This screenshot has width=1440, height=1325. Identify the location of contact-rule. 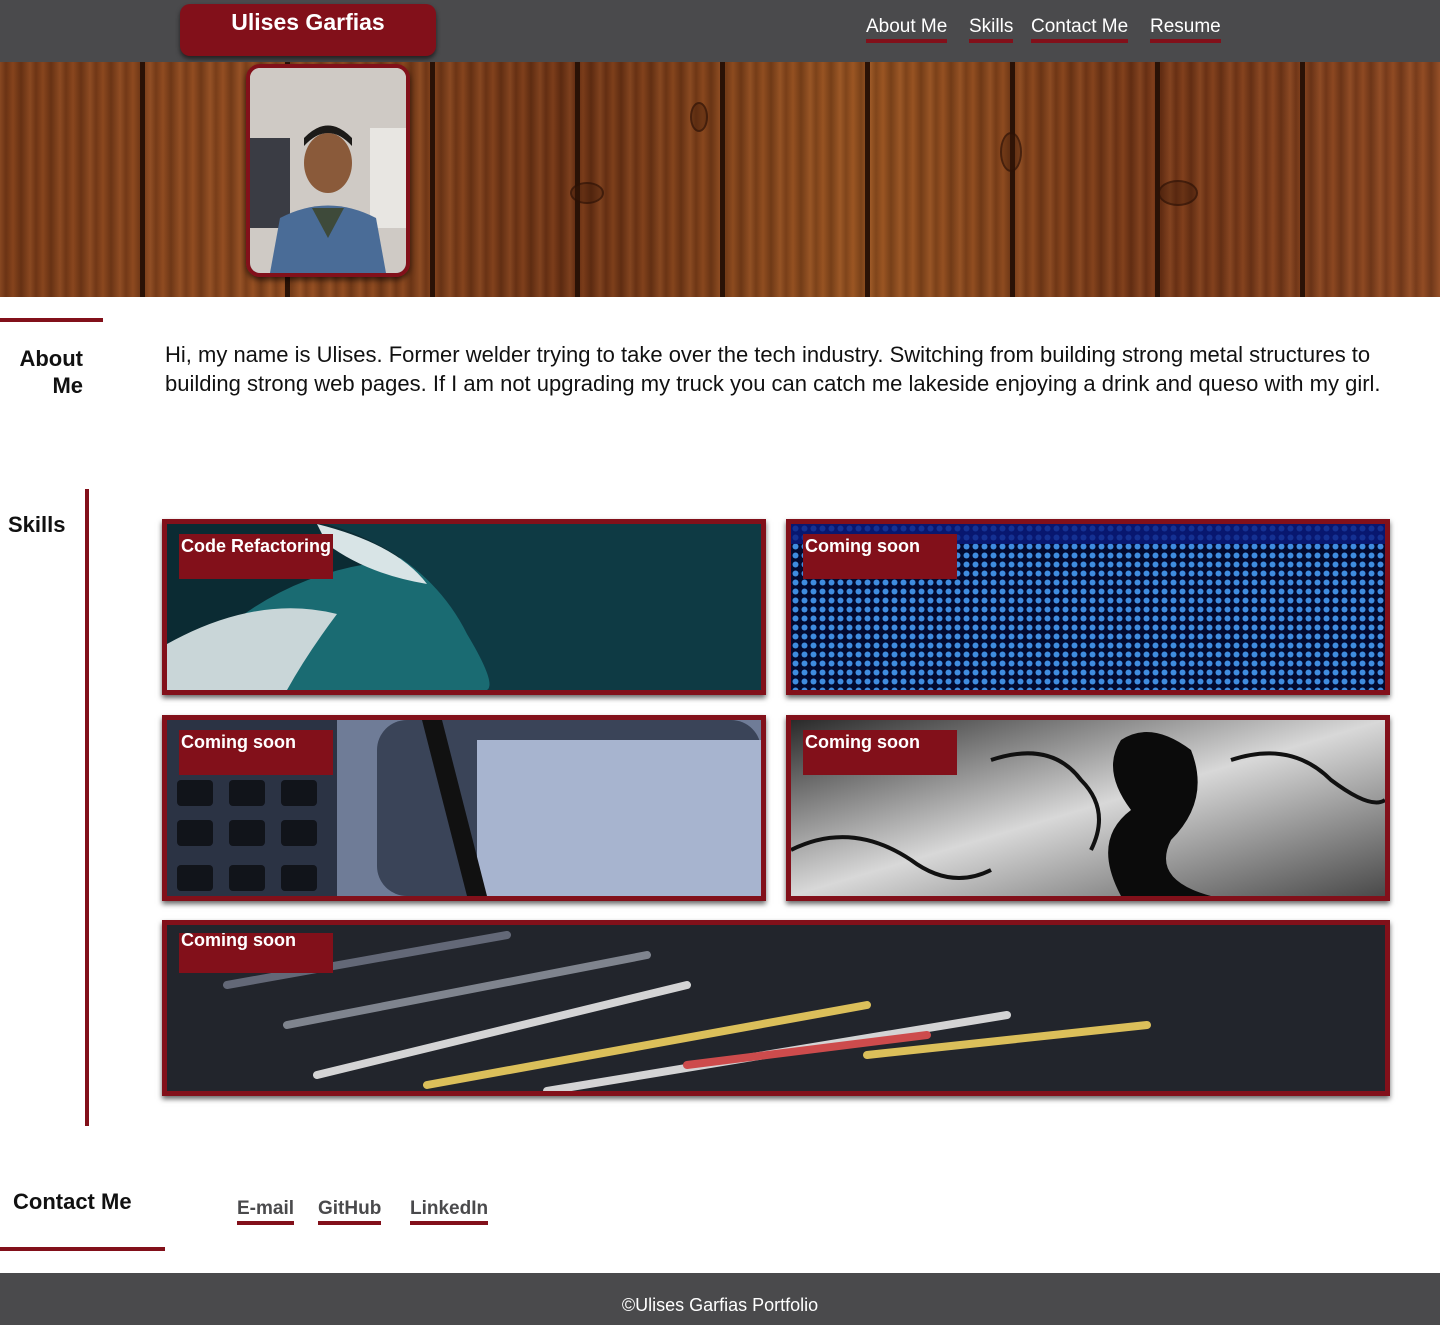
(82, 1249).